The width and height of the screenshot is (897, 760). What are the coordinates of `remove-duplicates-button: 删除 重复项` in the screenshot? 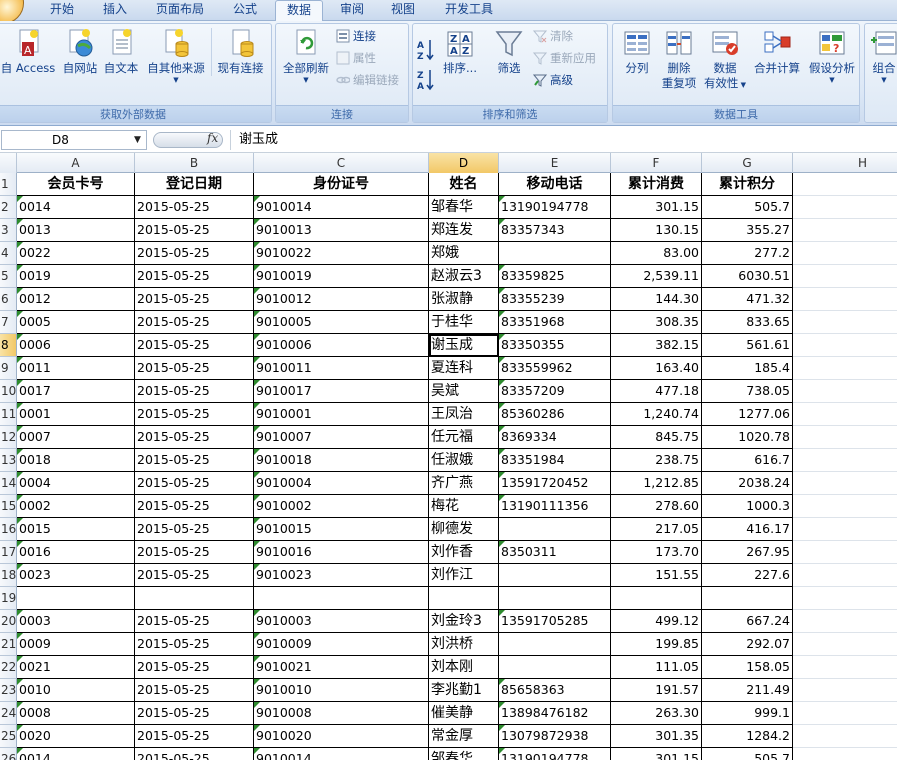 It's located at (679, 59).